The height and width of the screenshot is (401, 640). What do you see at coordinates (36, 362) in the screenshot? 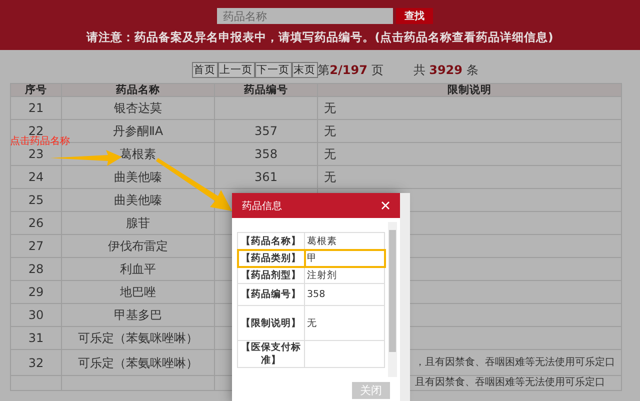
I see `row-number: 32` at bounding box center [36, 362].